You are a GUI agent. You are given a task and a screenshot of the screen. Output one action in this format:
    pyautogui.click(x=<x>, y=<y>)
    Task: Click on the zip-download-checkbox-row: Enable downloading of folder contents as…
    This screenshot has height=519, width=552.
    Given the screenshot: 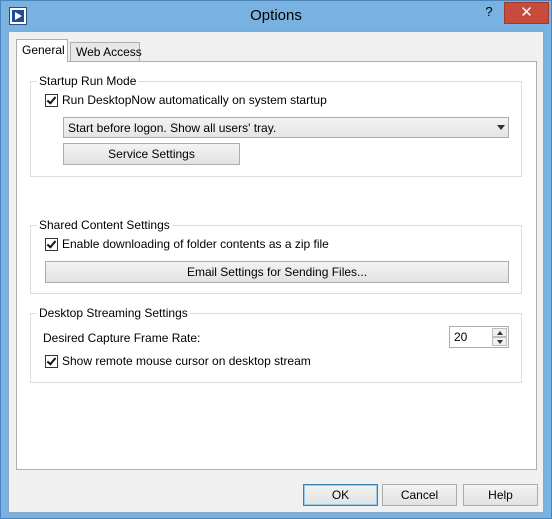 What is the action you would take?
    pyautogui.click(x=195, y=245)
    